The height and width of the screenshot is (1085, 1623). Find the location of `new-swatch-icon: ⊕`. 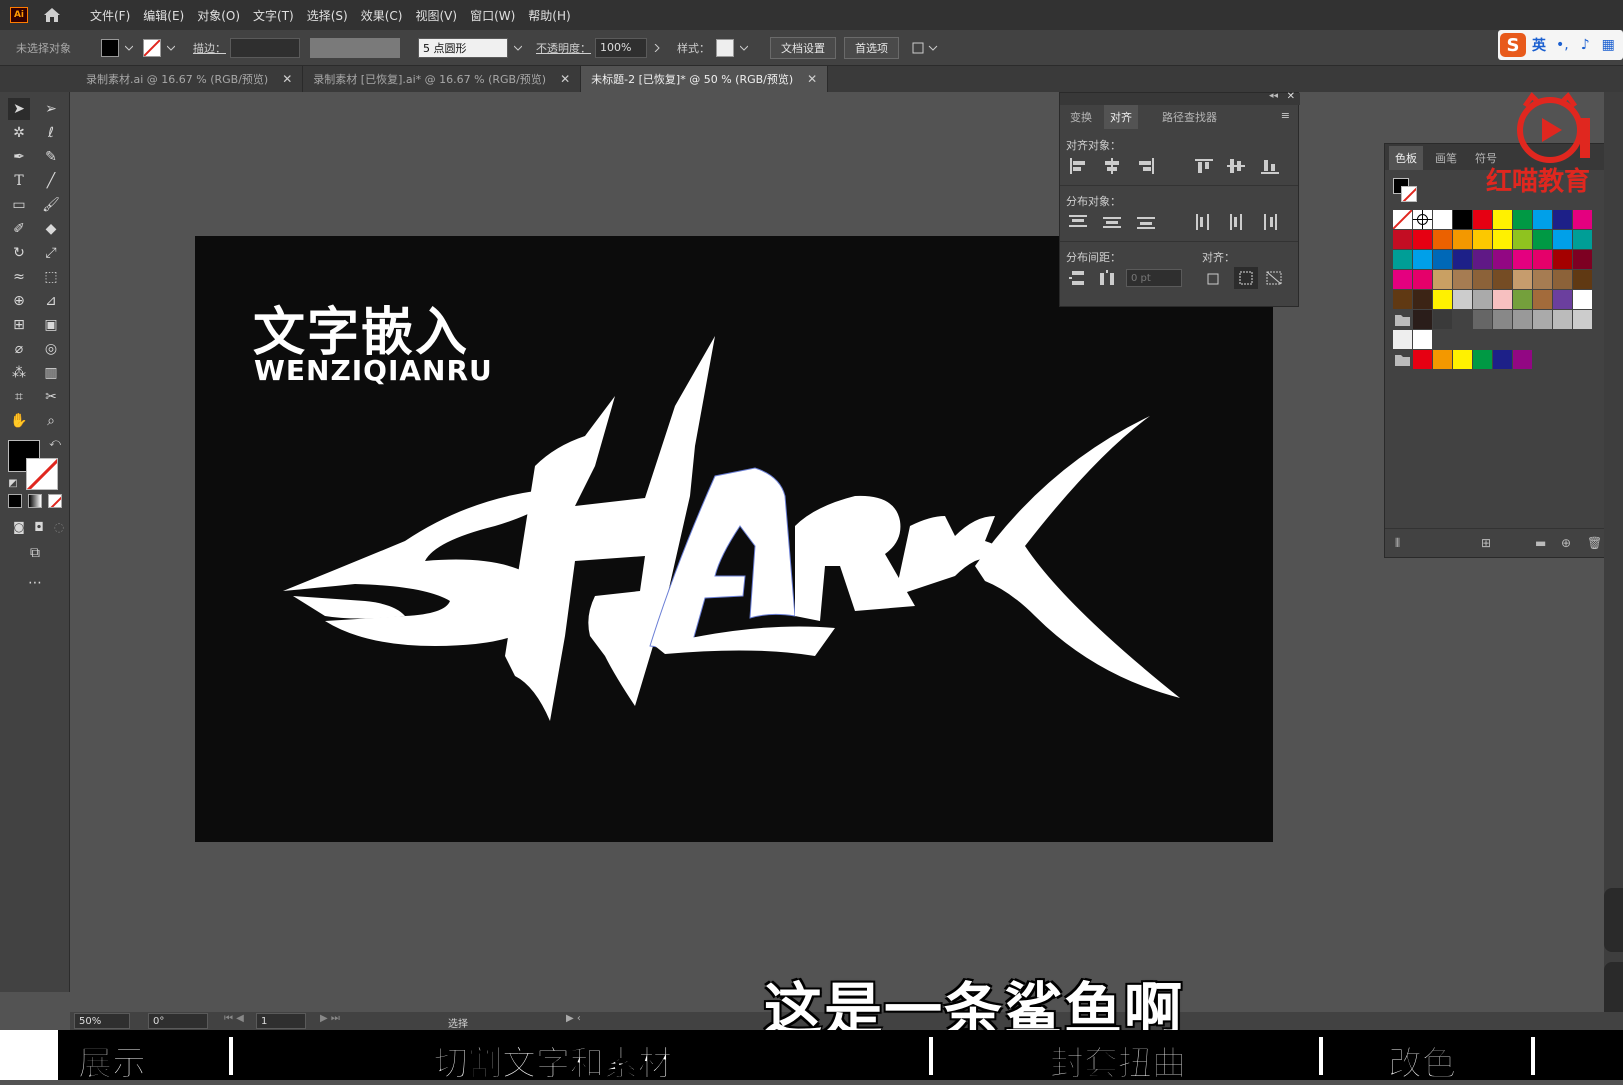

new-swatch-icon: ⊕ is located at coordinates (1566, 543).